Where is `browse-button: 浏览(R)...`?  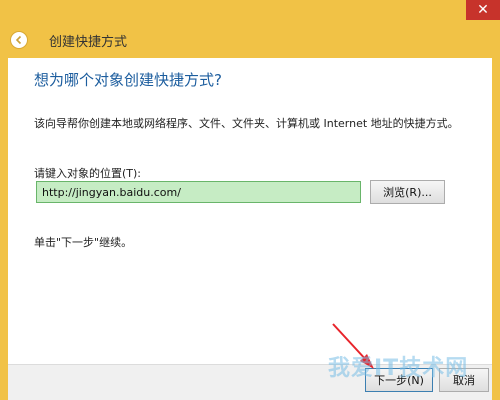
browse-button: 浏览(R)... is located at coordinates (407, 192).